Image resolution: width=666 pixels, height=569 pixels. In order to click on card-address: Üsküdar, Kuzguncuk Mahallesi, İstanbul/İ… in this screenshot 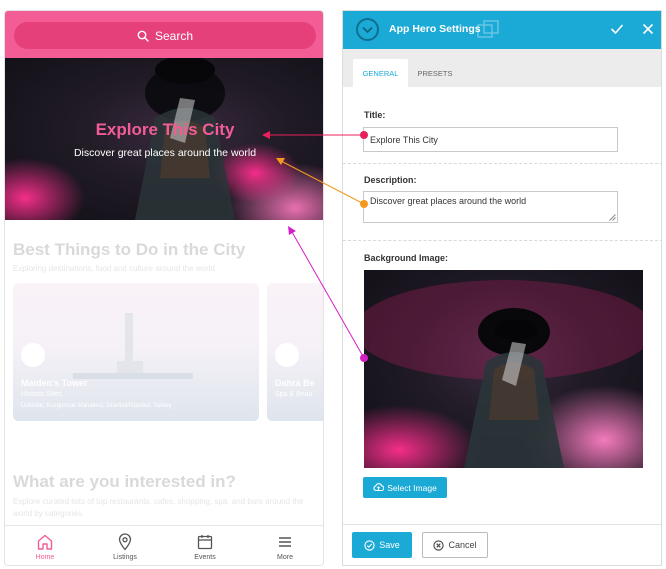, I will do `click(96, 406)`.